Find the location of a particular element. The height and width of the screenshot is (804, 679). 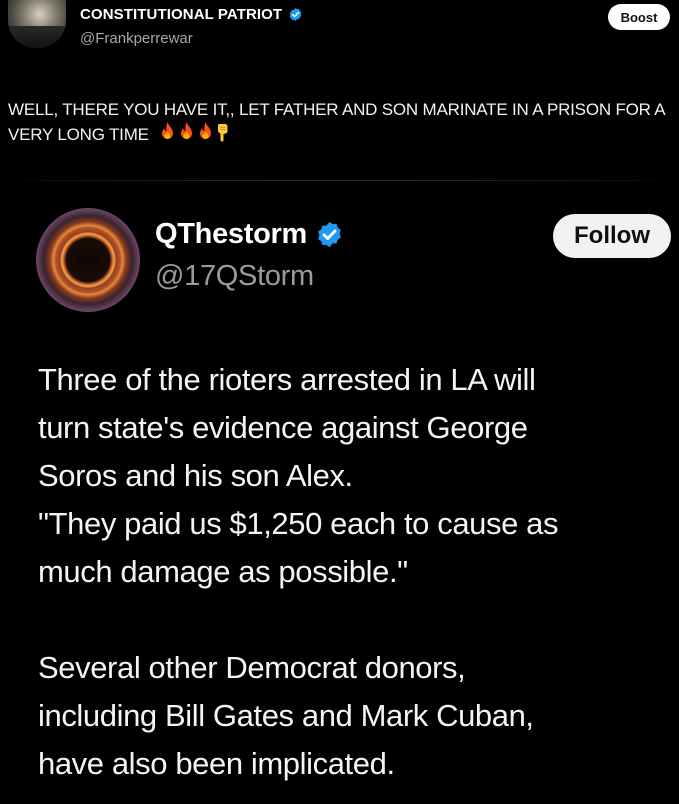

quoted-line: Several other Democrat donors, is located at coordinates (252, 667).